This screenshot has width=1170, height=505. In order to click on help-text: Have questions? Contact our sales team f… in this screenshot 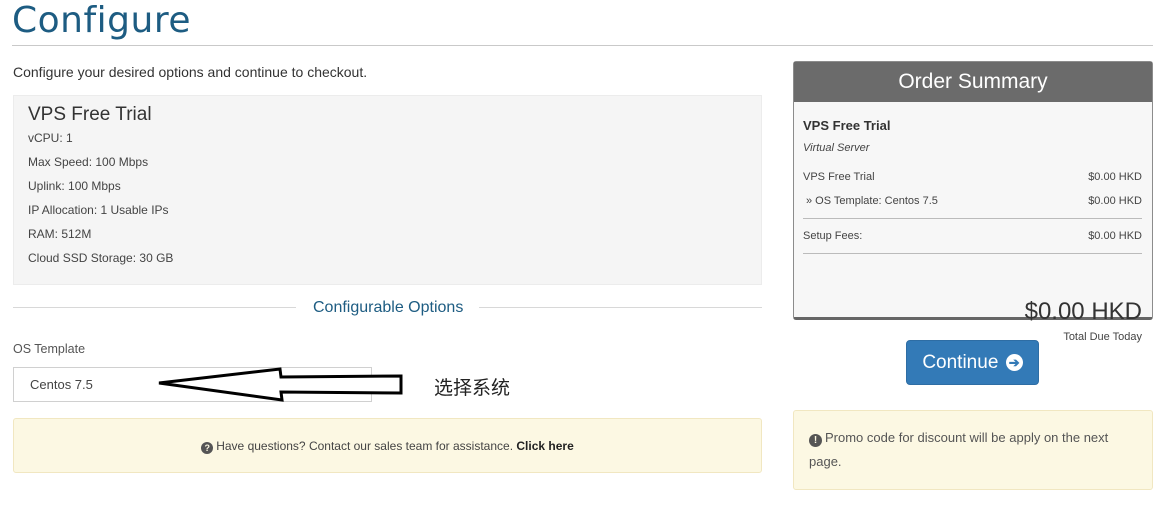, I will do `click(365, 446)`.